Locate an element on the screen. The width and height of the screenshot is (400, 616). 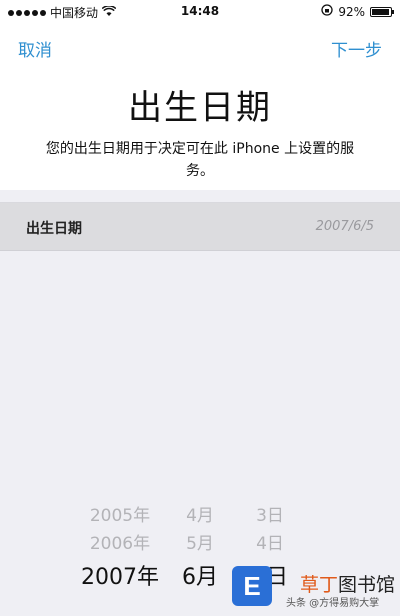
watermark-highlight: 草丁 is located at coordinates (319, 585).